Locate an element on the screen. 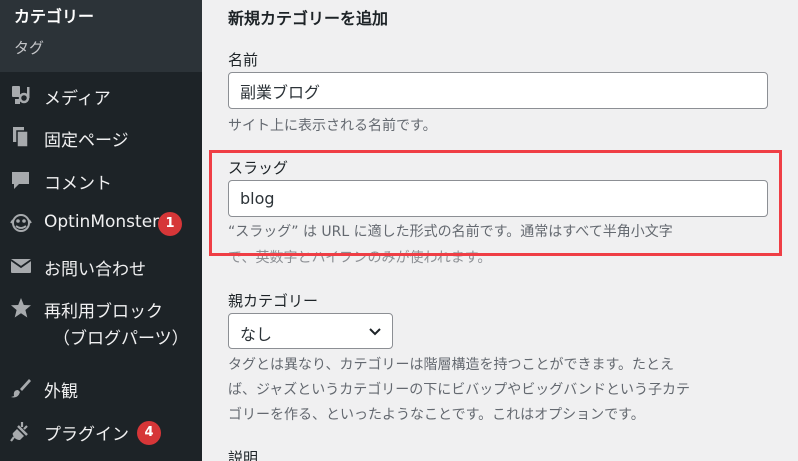 Image resolution: width=798 pixels, height=461 pixels. submenu-item-tags: タグ is located at coordinates (29, 47).